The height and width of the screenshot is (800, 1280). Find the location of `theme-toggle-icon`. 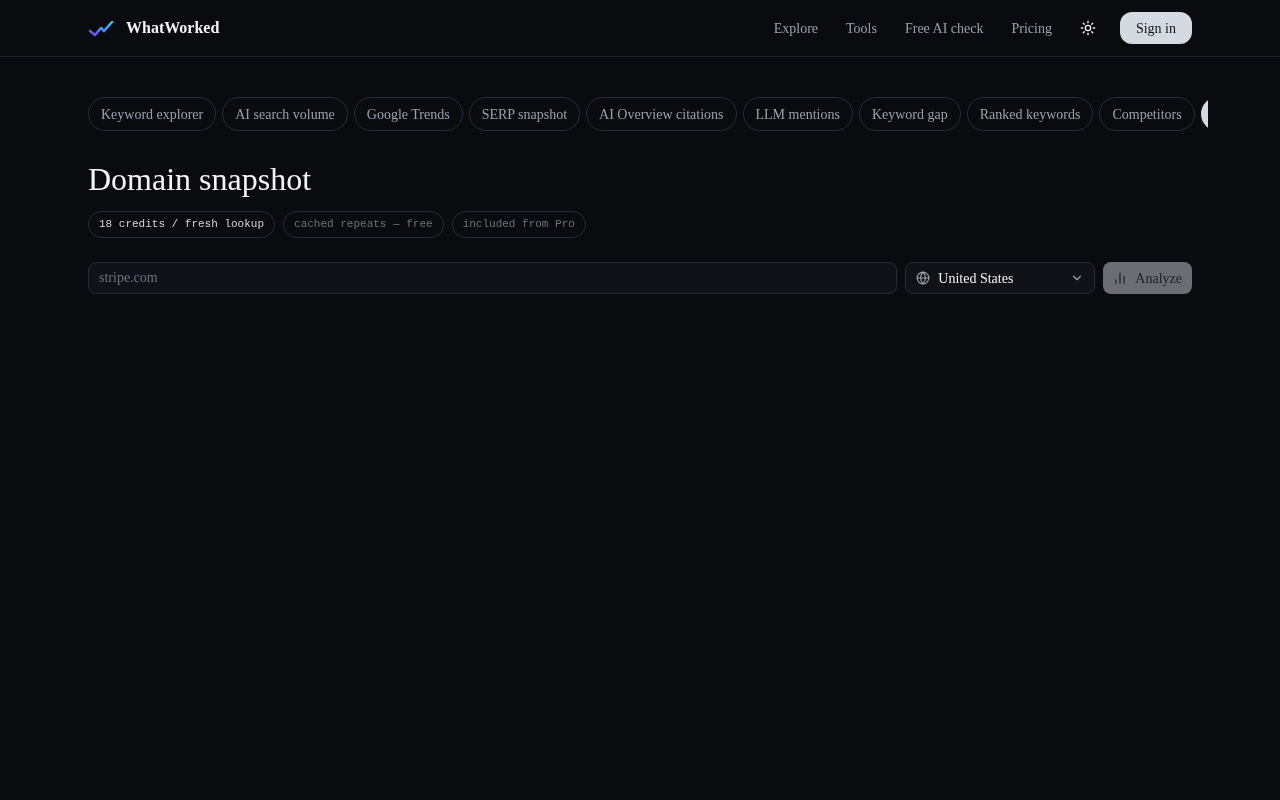

theme-toggle-icon is located at coordinates (1087, 28).